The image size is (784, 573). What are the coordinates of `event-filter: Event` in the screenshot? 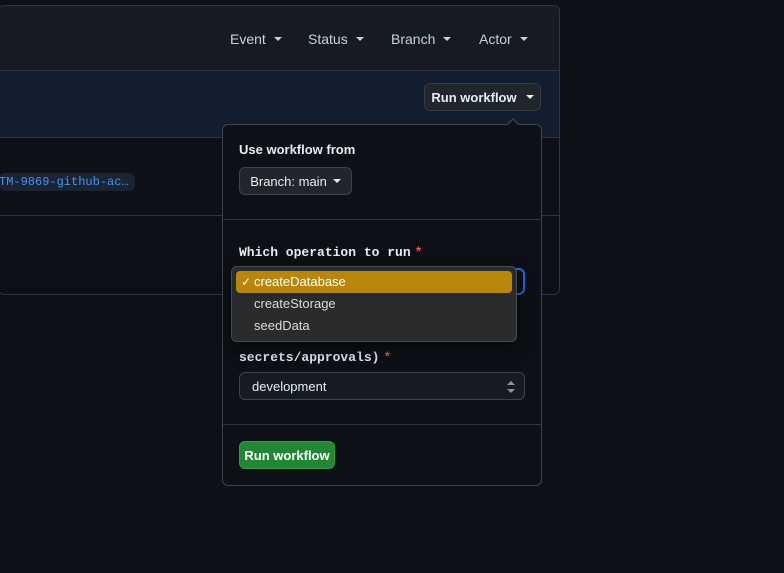 It's located at (256, 39).